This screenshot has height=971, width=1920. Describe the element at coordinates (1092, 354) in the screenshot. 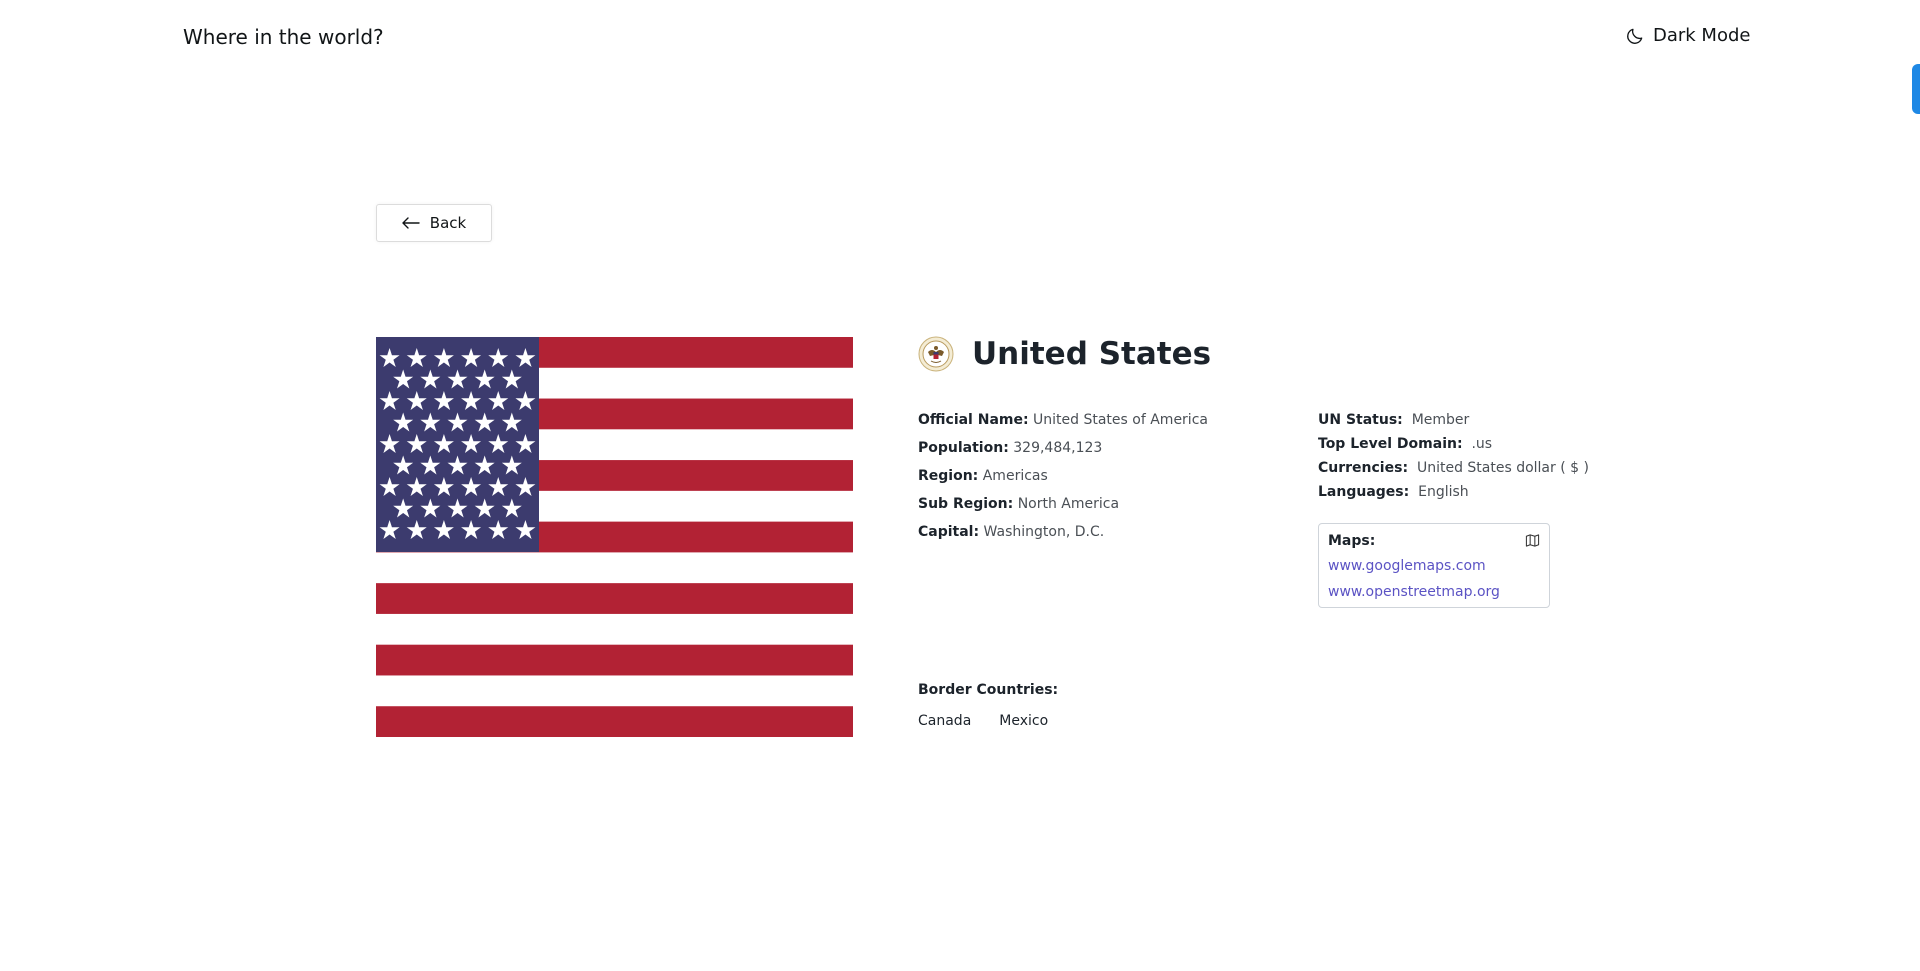

I see `country-name: United States` at that location.